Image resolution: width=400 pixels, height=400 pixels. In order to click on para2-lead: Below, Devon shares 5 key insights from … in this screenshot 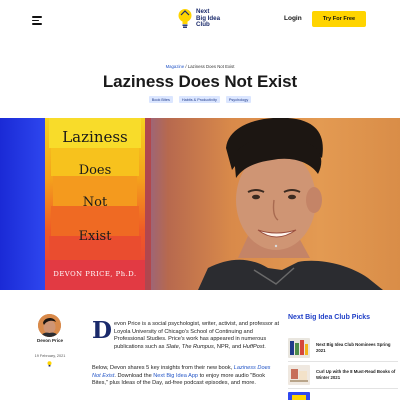, I will do `click(163, 368)`.